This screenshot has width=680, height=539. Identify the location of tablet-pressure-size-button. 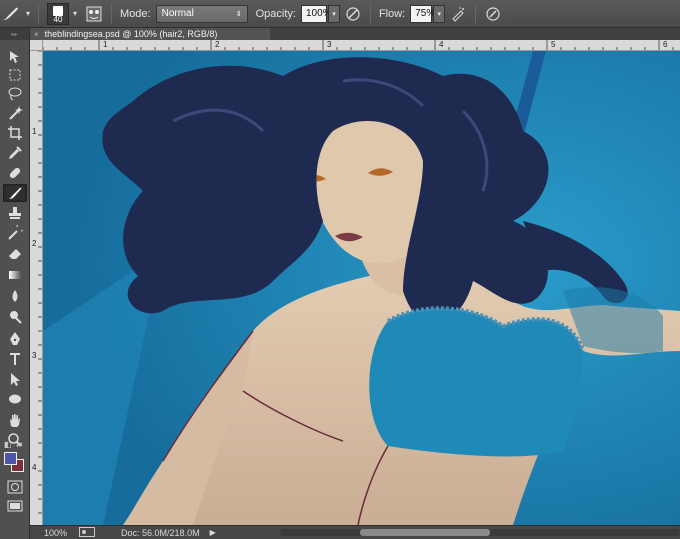
(493, 14).